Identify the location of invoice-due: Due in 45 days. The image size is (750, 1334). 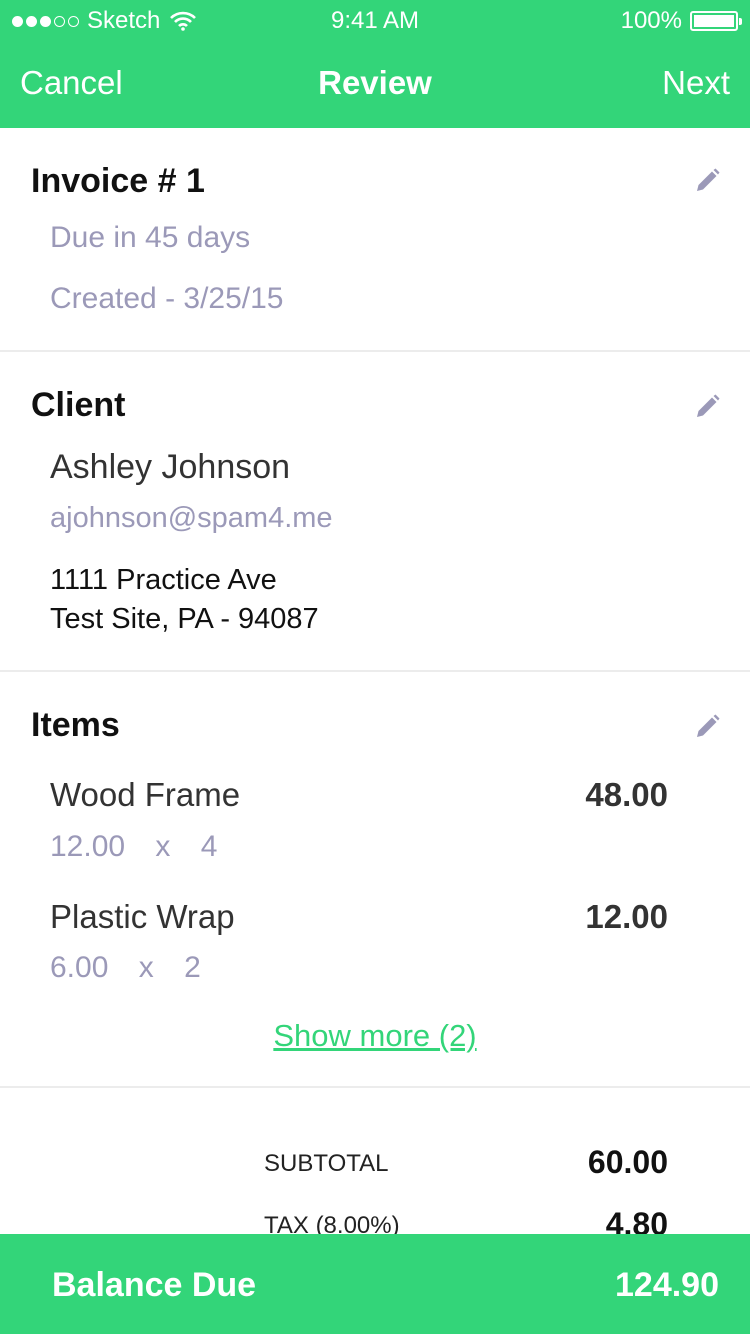
(150, 237).